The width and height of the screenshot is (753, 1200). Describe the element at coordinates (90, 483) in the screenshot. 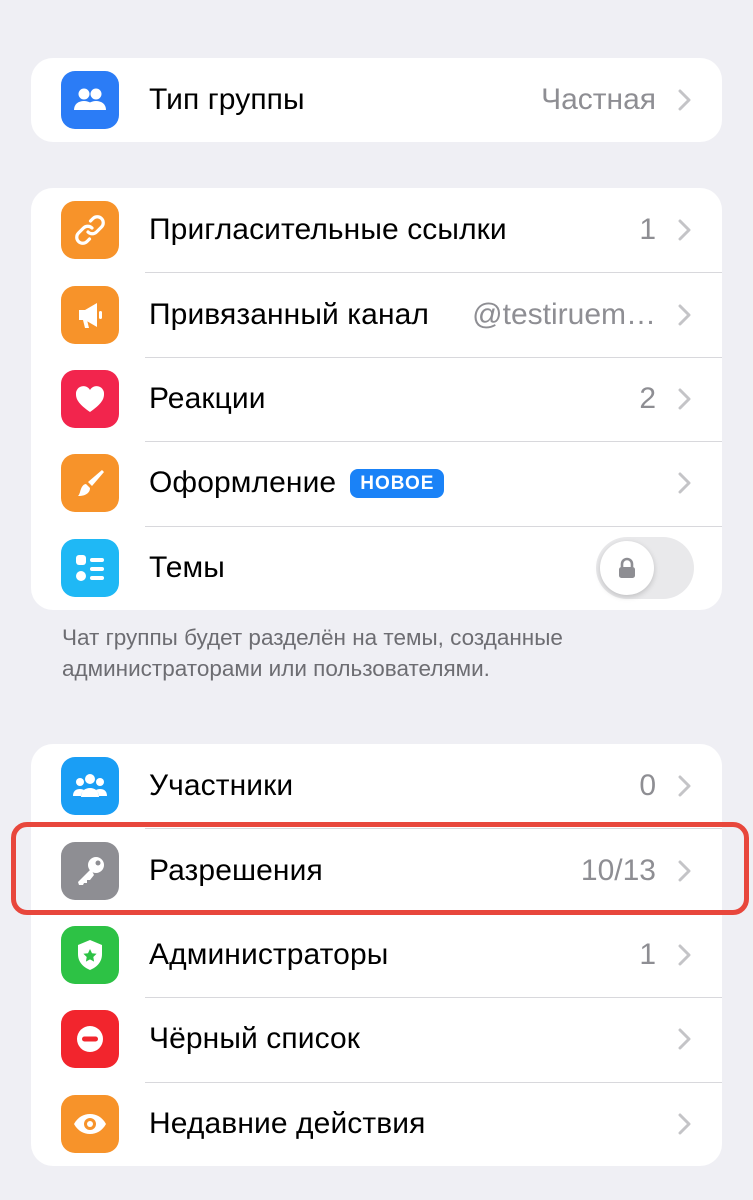

I see `brush-icon` at that location.